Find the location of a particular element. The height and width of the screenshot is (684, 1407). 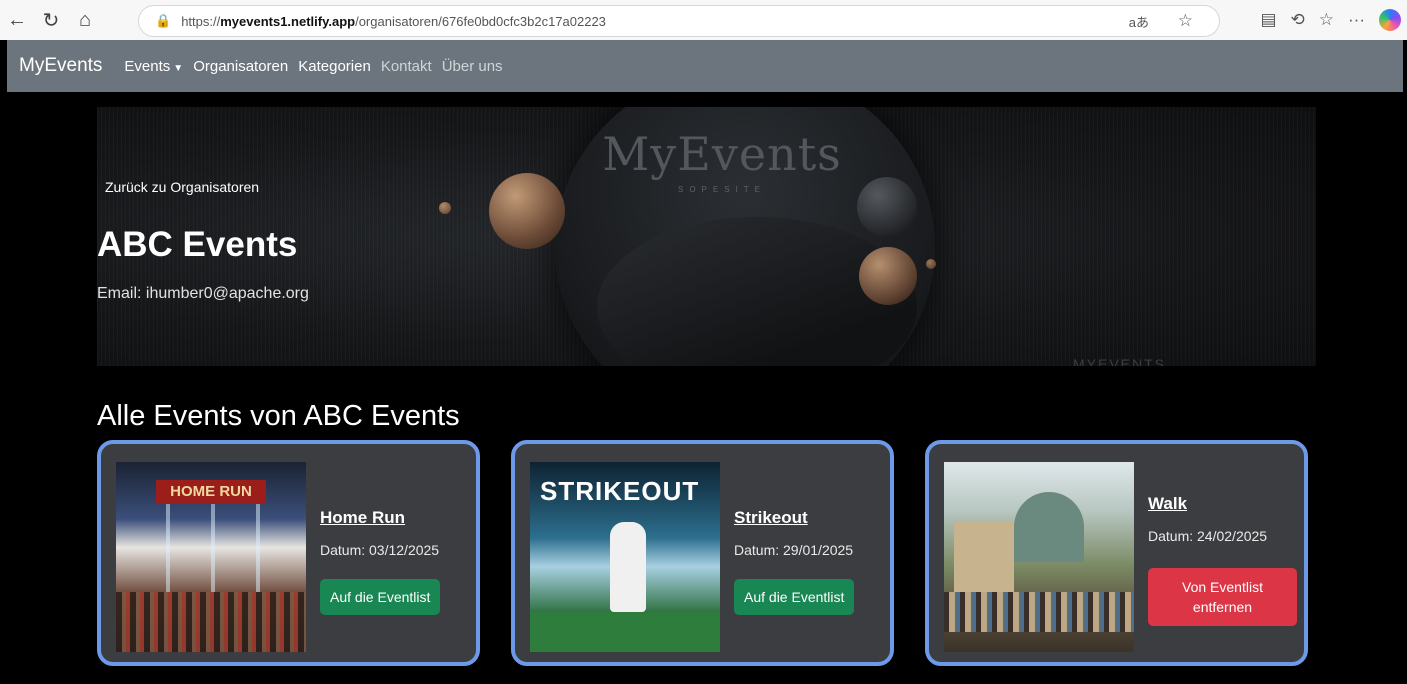

remove-from-eventlist-button: Von Eventlist entfernen is located at coordinates (1222, 597).